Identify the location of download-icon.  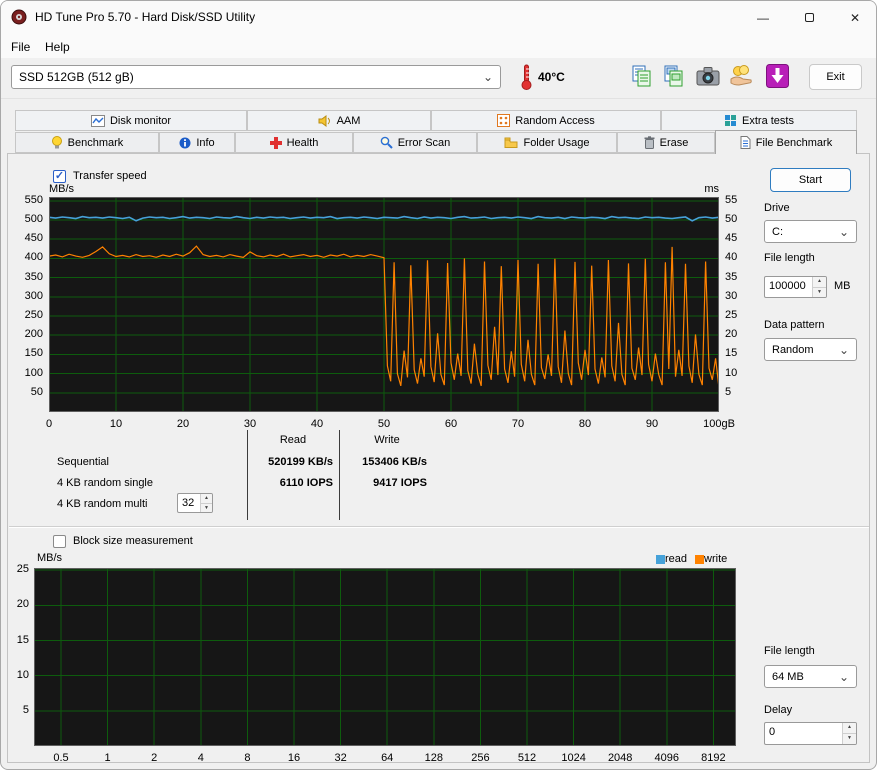
(777, 76).